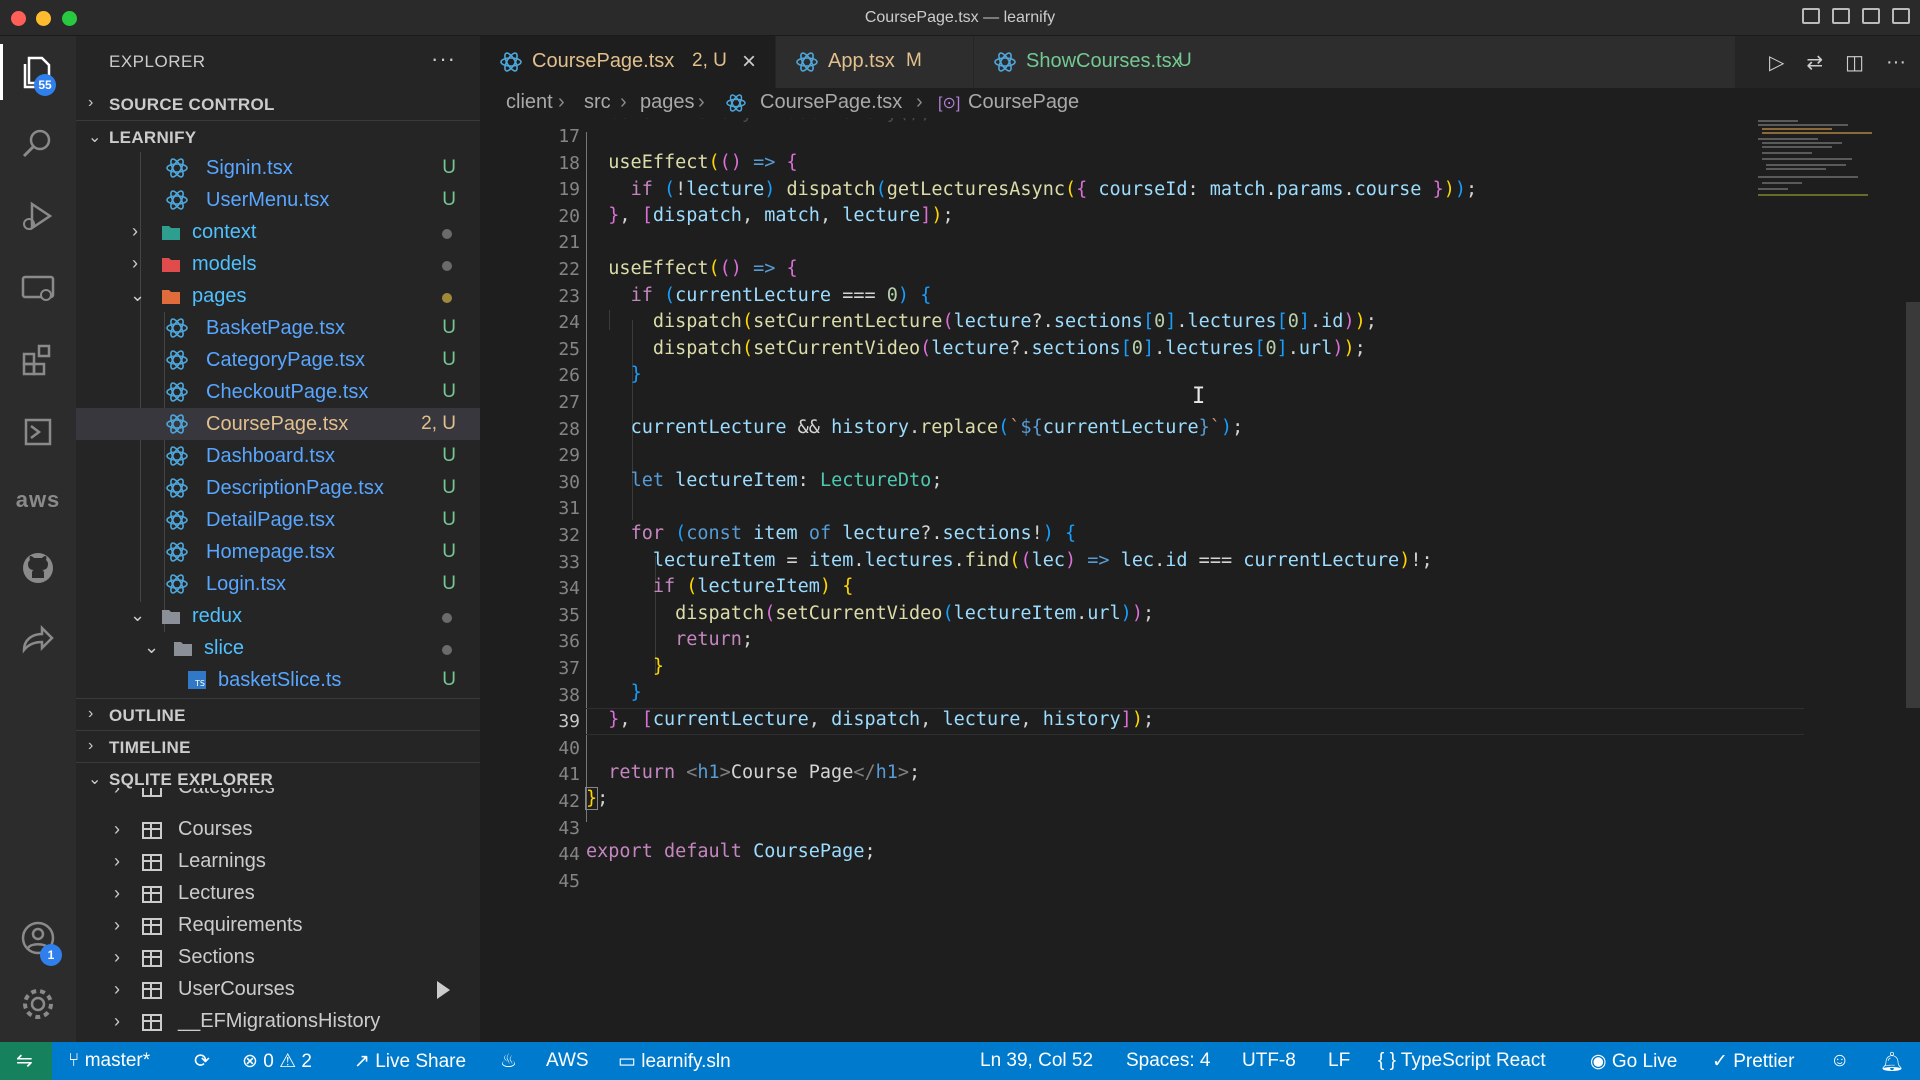 The height and width of the screenshot is (1080, 1920). Describe the element at coordinates (38, 144) in the screenshot. I see `search-activity` at that location.